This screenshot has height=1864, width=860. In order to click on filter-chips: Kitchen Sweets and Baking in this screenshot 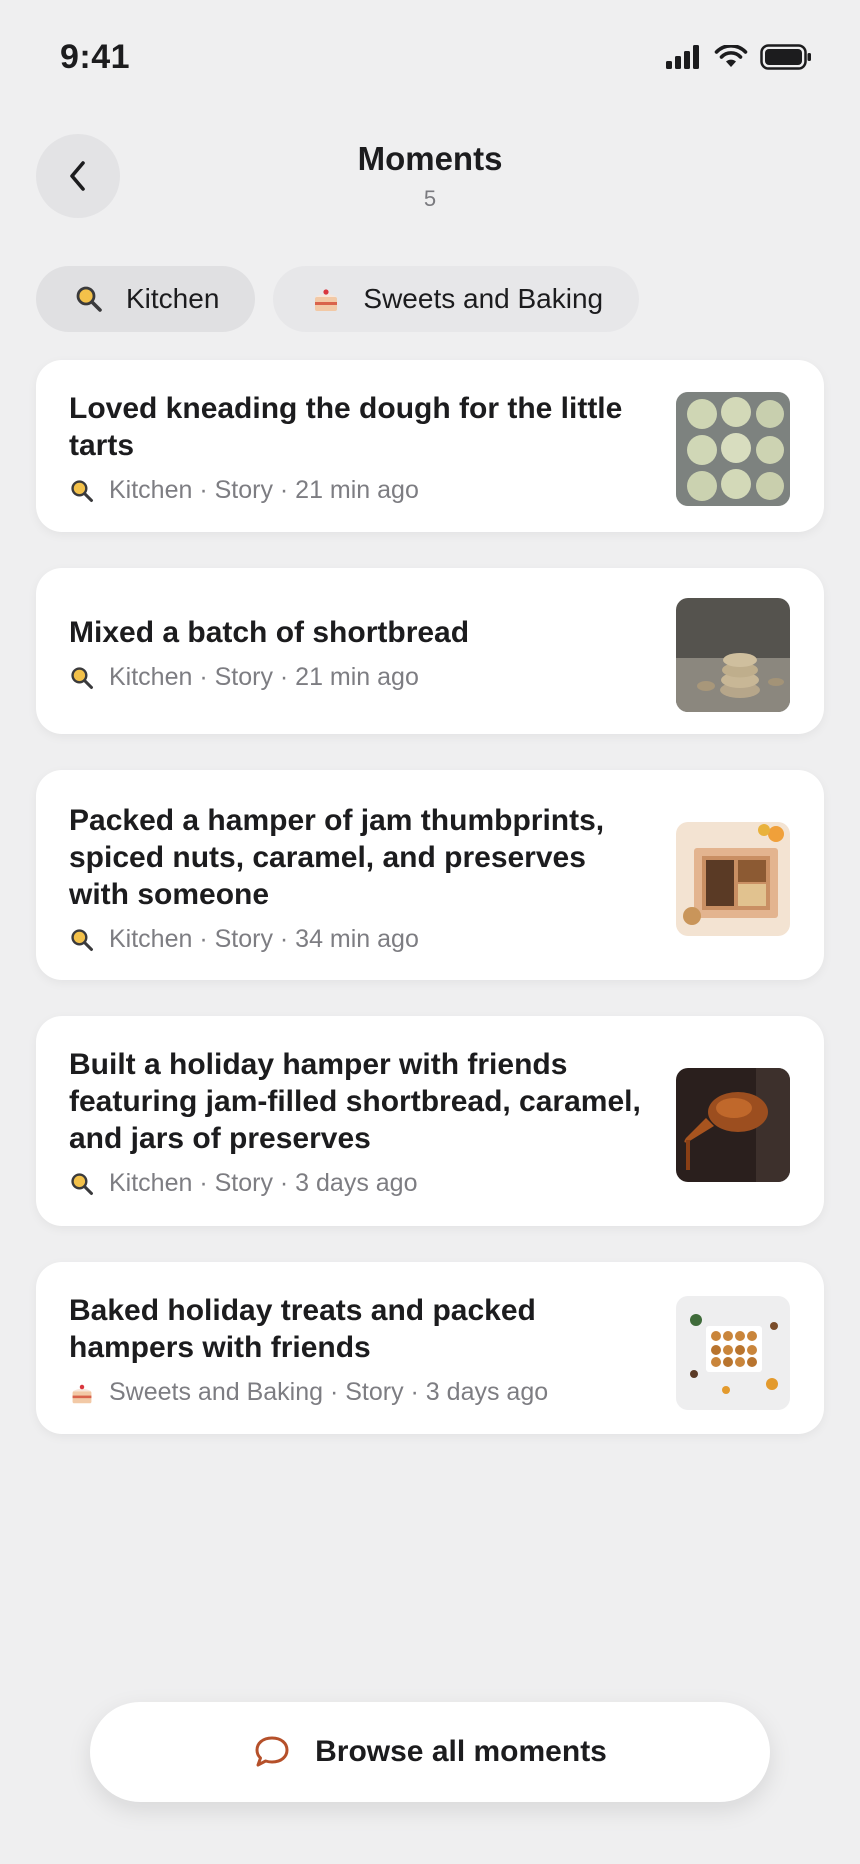, I will do `click(338, 299)`.